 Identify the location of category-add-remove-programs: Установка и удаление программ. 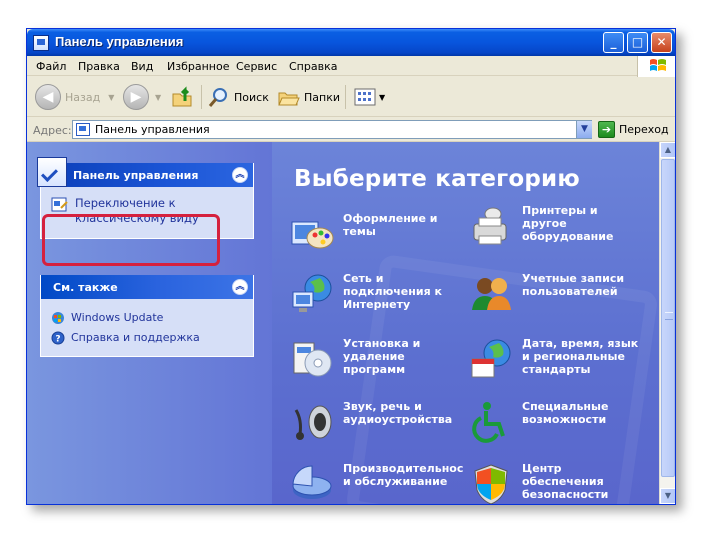
(375, 359).